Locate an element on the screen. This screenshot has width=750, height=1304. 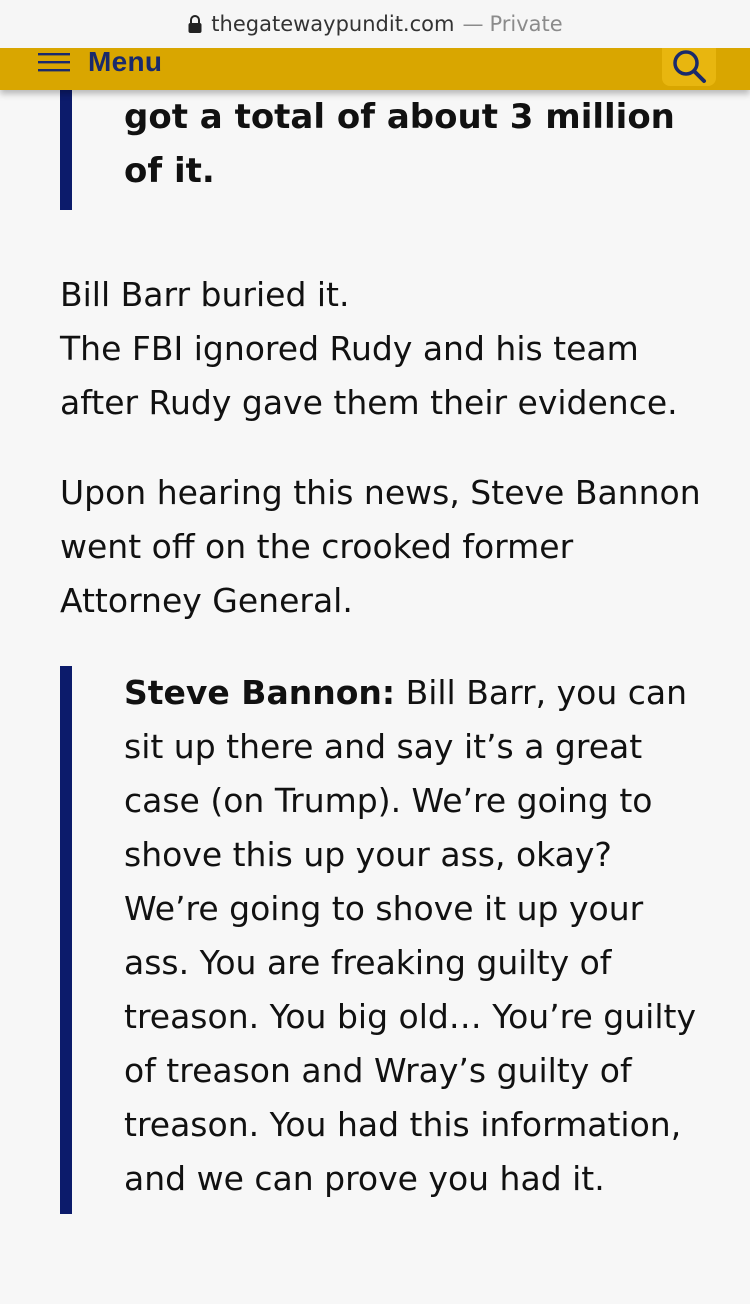
menu-button: Menu is located at coordinates (100, 62).